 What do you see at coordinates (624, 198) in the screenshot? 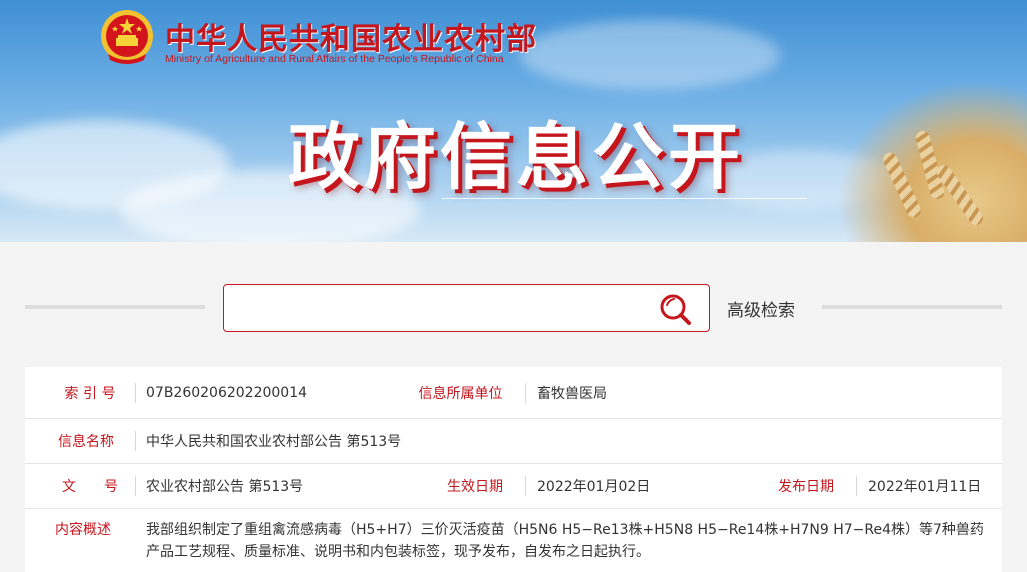
I see `title-underline` at bounding box center [624, 198].